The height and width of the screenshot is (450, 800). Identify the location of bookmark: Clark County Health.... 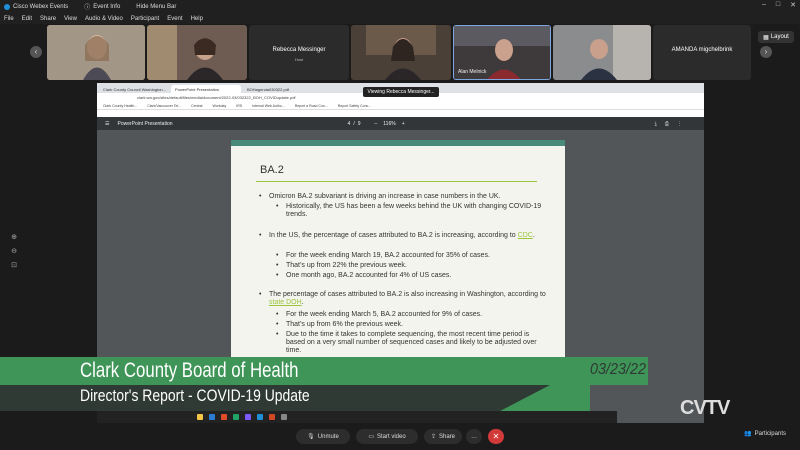
(120, 106).